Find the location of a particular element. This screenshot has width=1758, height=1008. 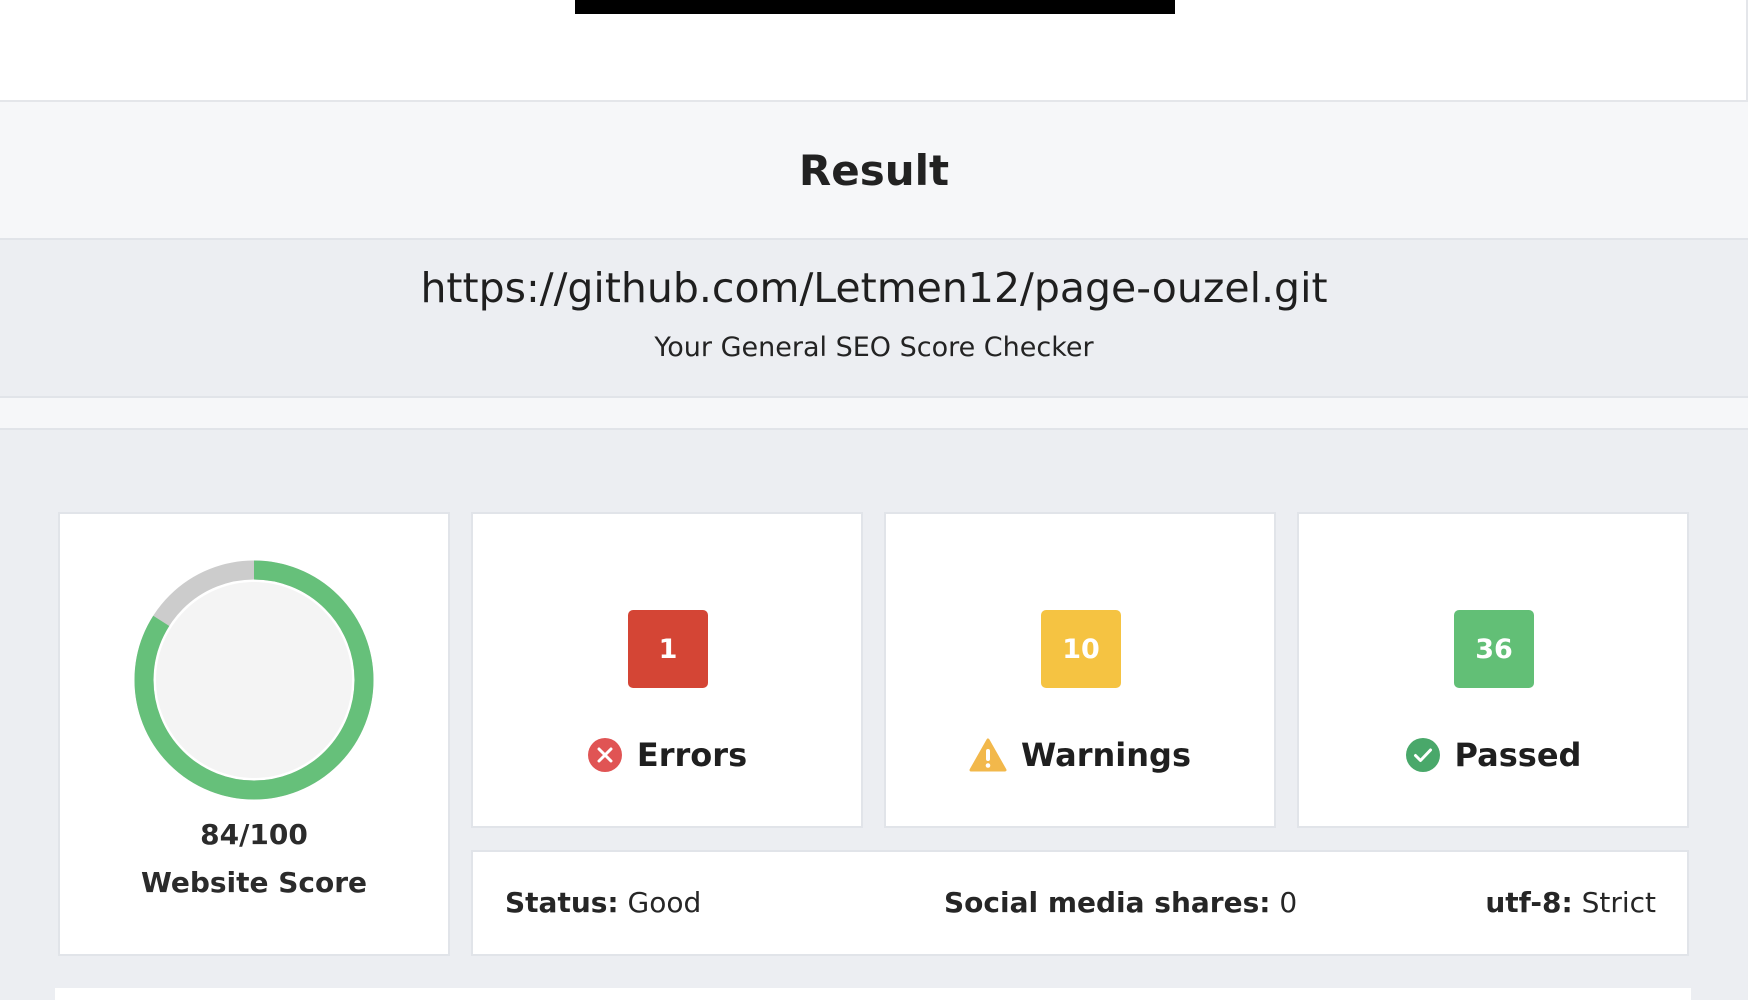

result-title: Result is located at coordinates (874, 170).